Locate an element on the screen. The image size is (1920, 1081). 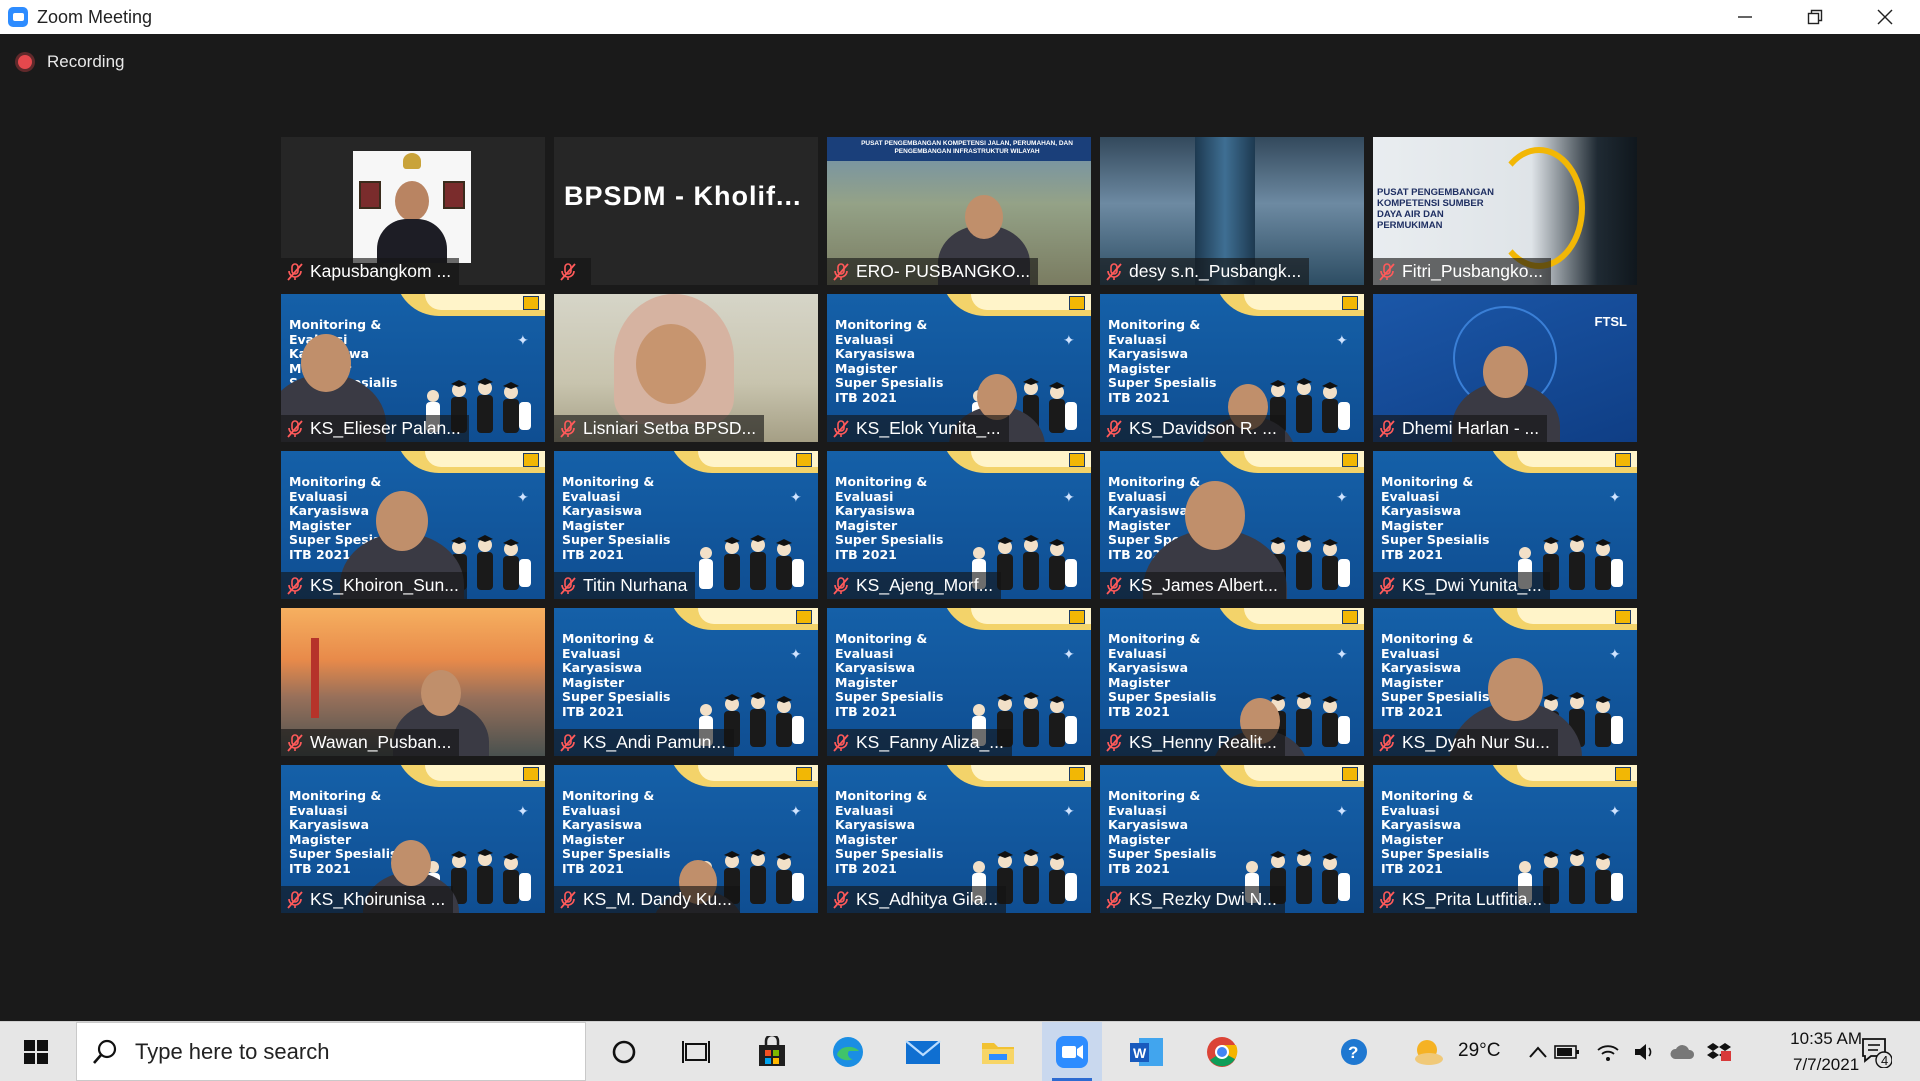
restore-button is located at coordinates (1815, 17).